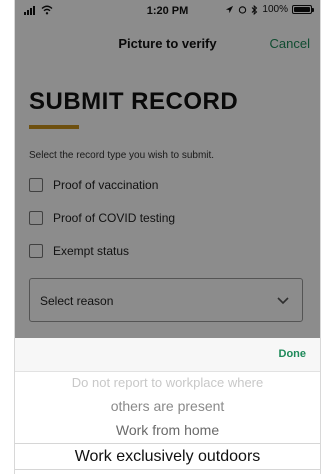 This screenshot has width=323, height=474. I want to click on picker-option: others are present, so click(167, 406).